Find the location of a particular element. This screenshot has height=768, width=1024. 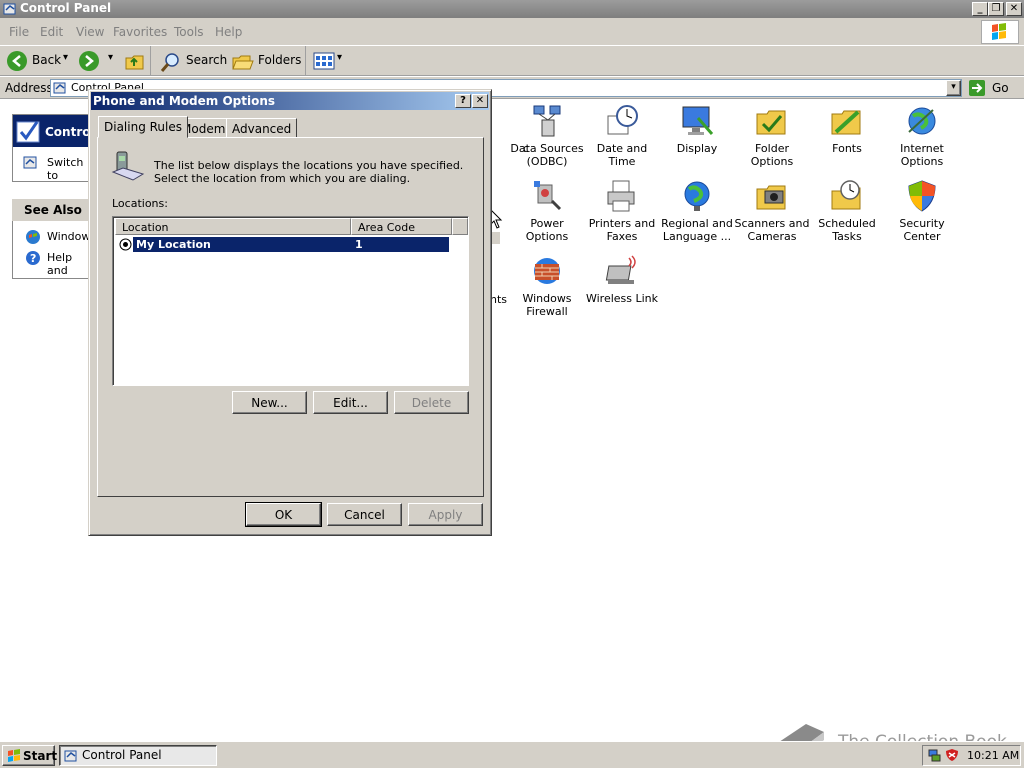

cp-icon-printers: Printers and Faxes is located at coordinates (622, 211).